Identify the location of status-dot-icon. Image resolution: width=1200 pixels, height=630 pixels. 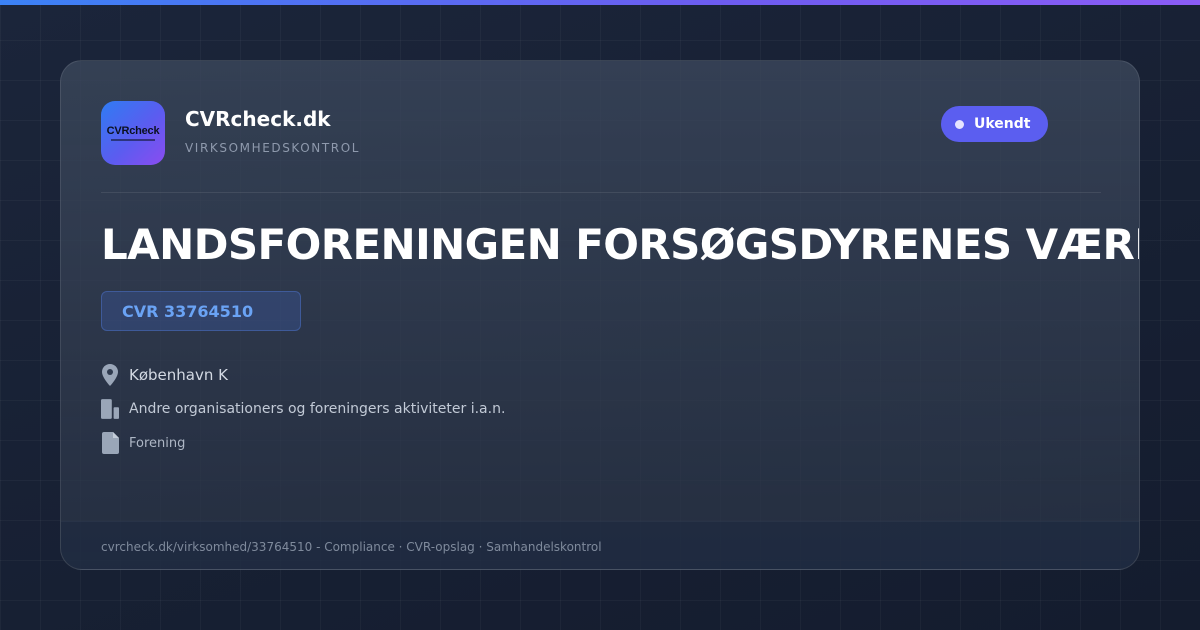
(959, 124).